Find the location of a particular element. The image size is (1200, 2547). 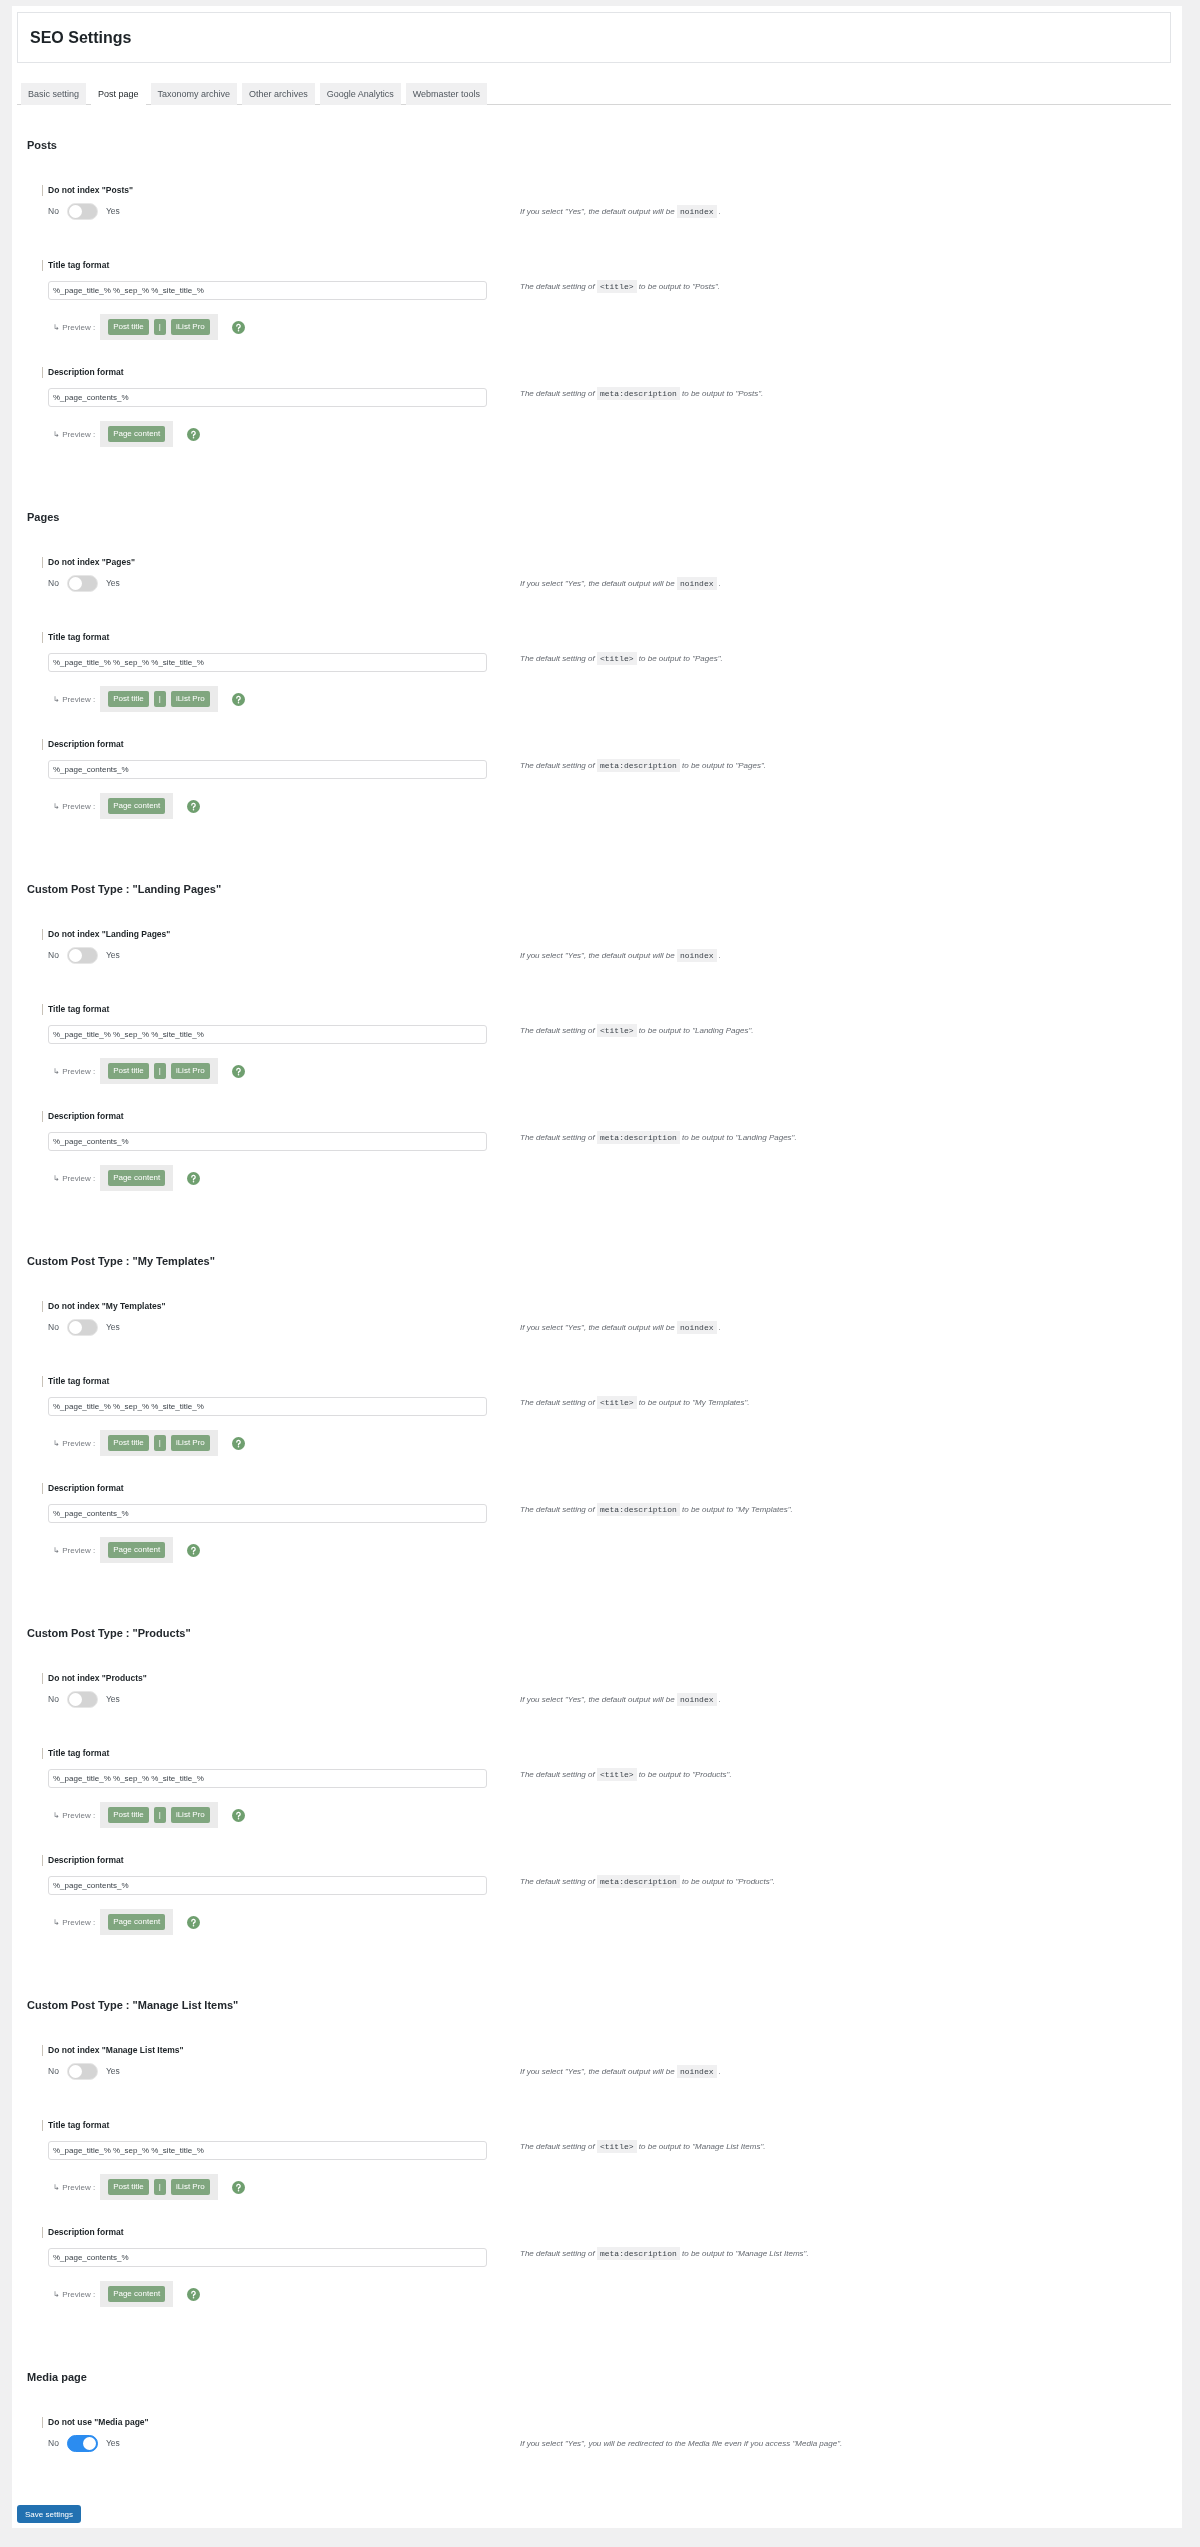

tab: Webmaster tools is located at coordinates (446, 94).